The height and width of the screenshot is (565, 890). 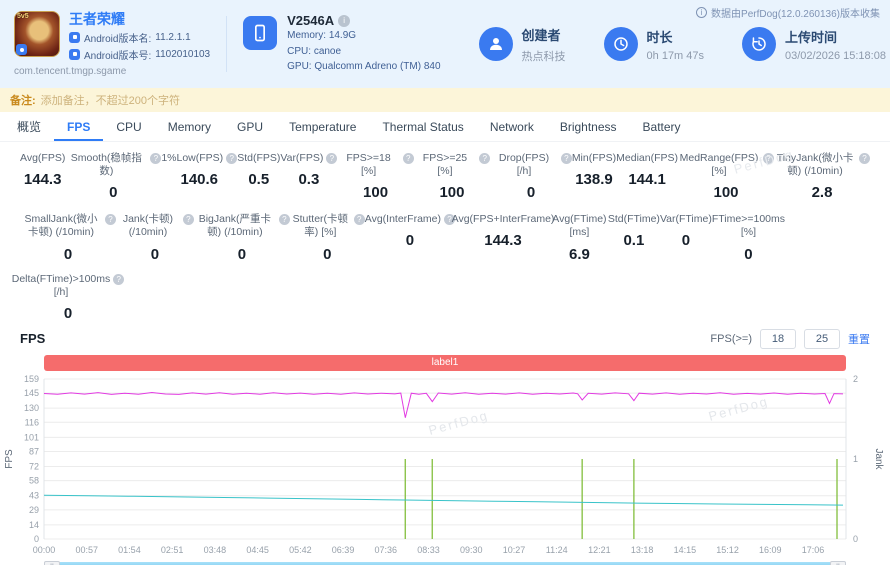 What do you see at coordinates (403, 219) in the screenshot?
I see `stat-label: Avg(InterFrame)` at bounding box center [403, 219].